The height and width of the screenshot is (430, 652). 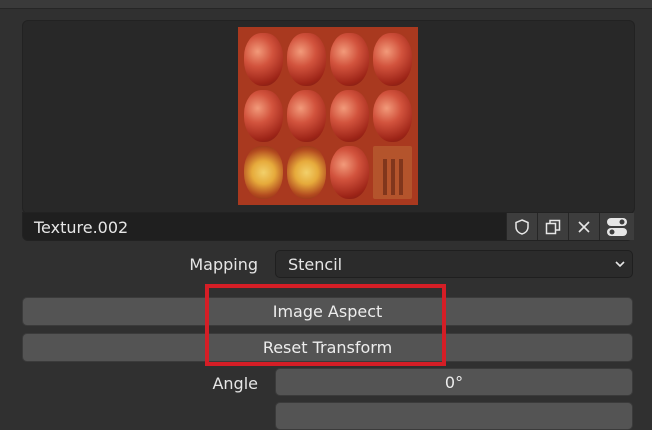 What do you see at coordinates (620, 264) in the screenshot?
I see `chevron-down-icon` at bounding box center [620, 264].